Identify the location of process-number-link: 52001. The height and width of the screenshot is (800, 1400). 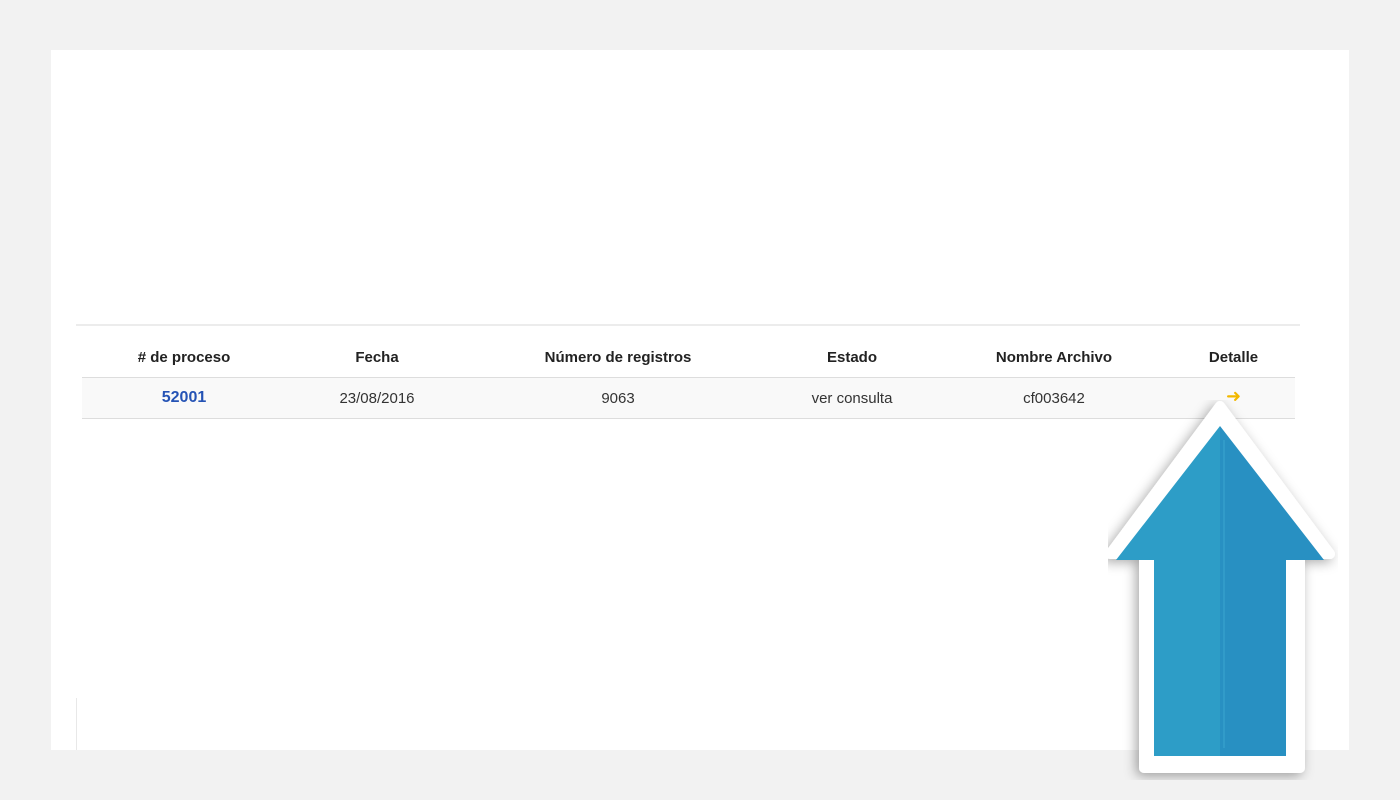
(184, 397).